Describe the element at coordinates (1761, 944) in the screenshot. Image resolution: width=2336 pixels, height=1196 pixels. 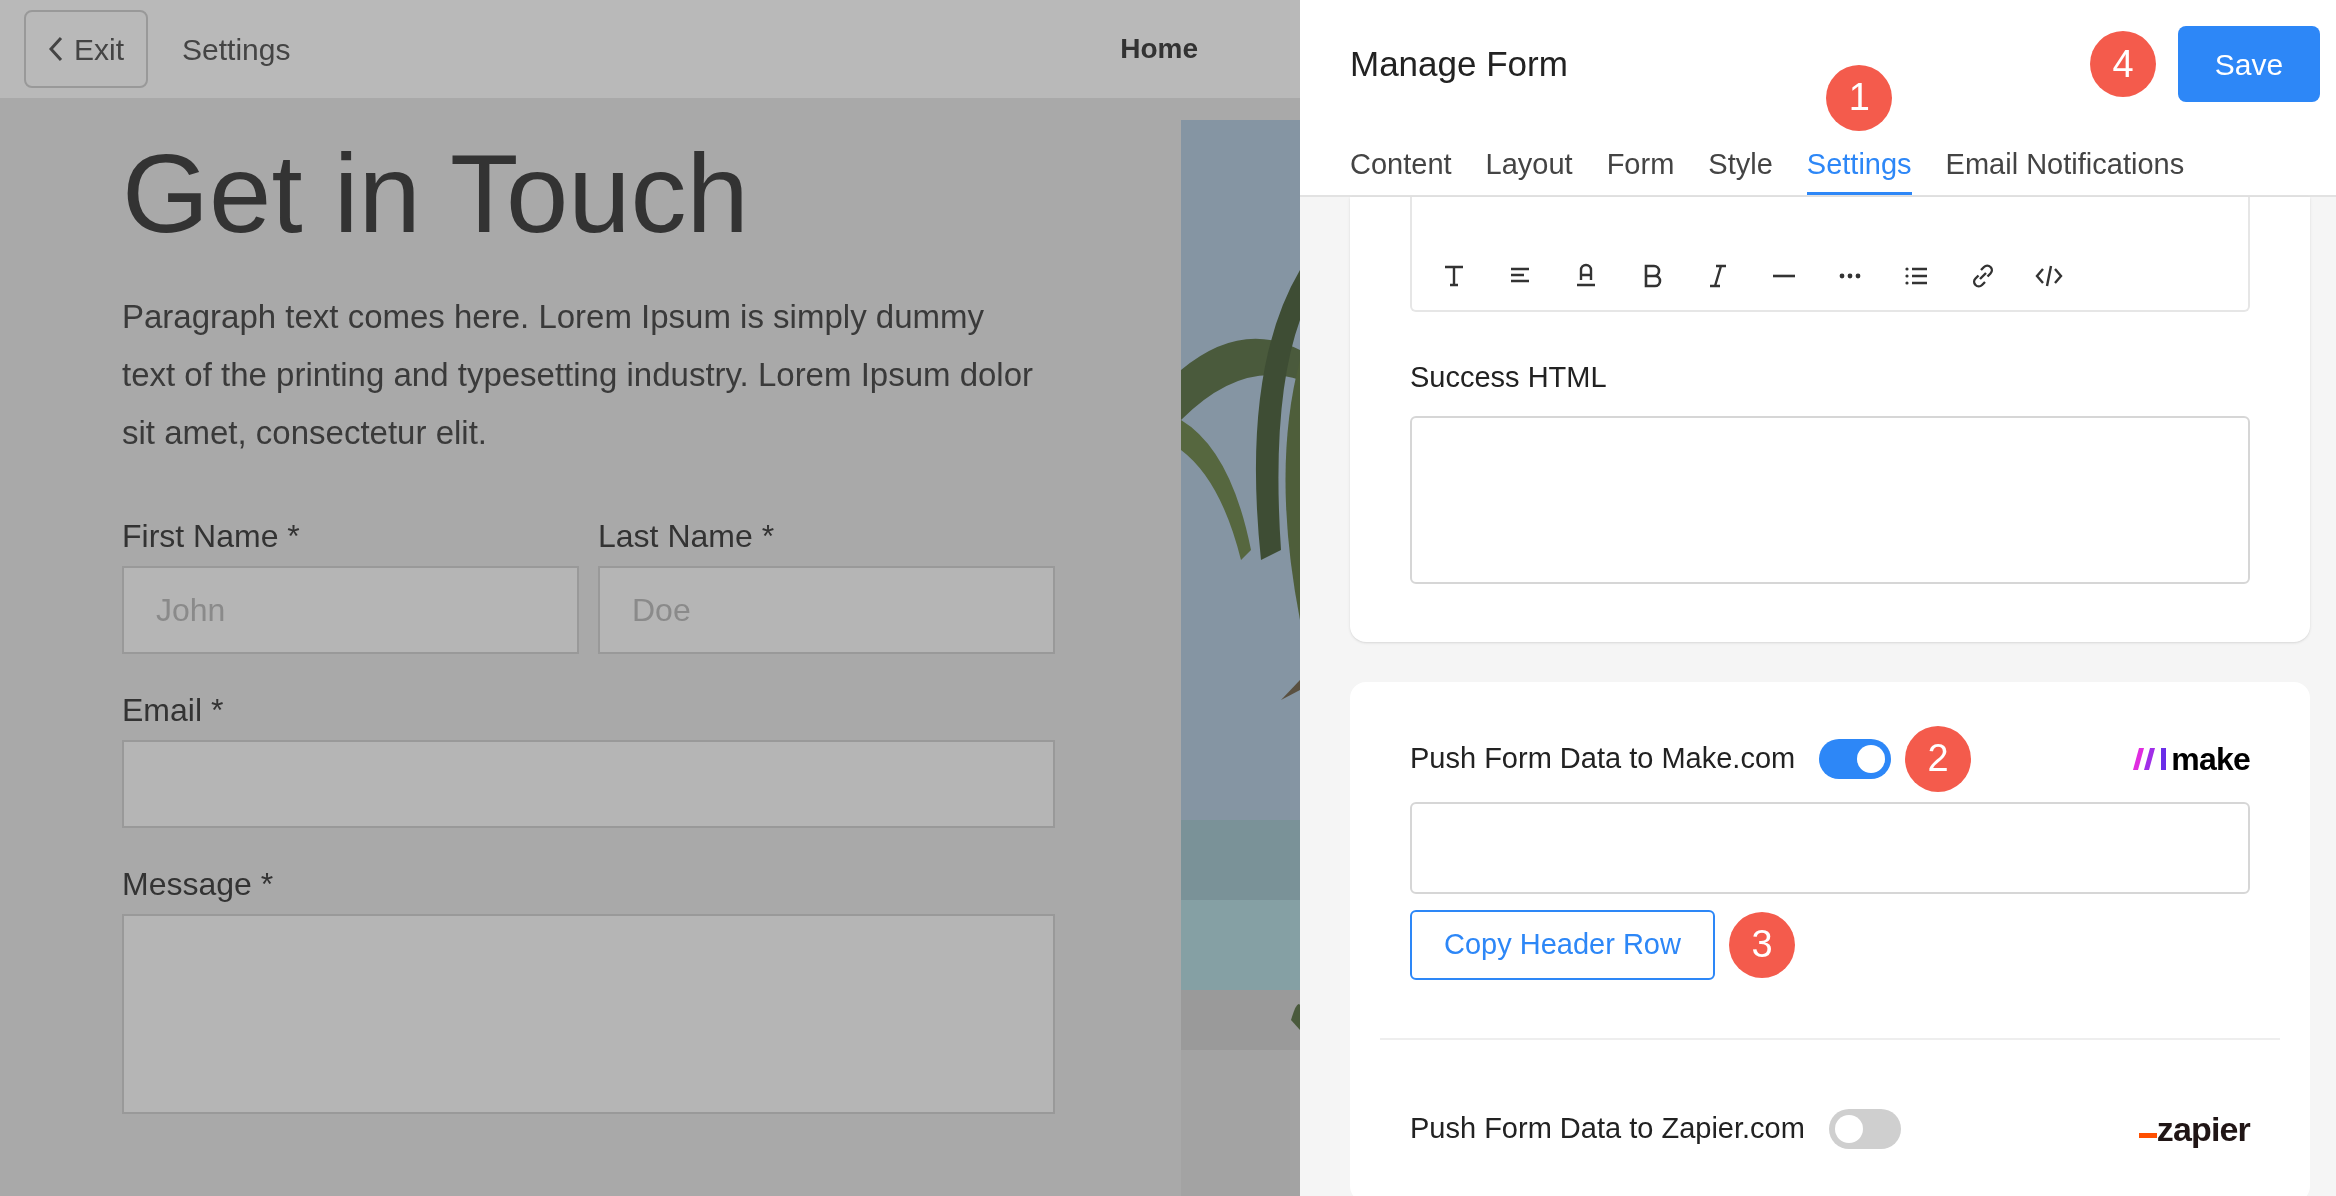
I see `callout-badge: 3` at that location.